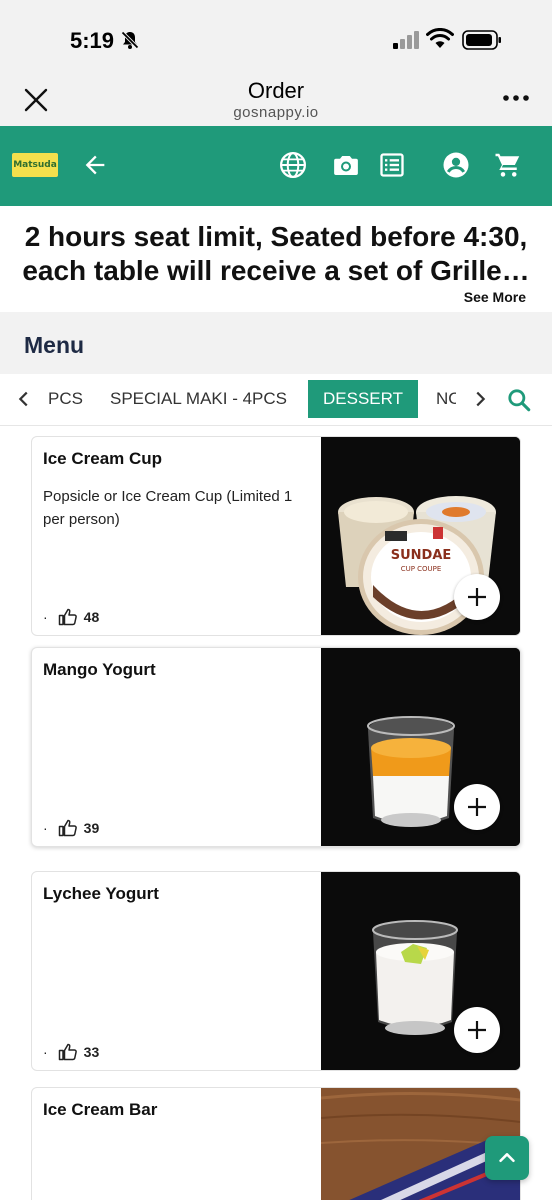 The image size is (552, 1200). I want to click on language-button, so click(293, 165).